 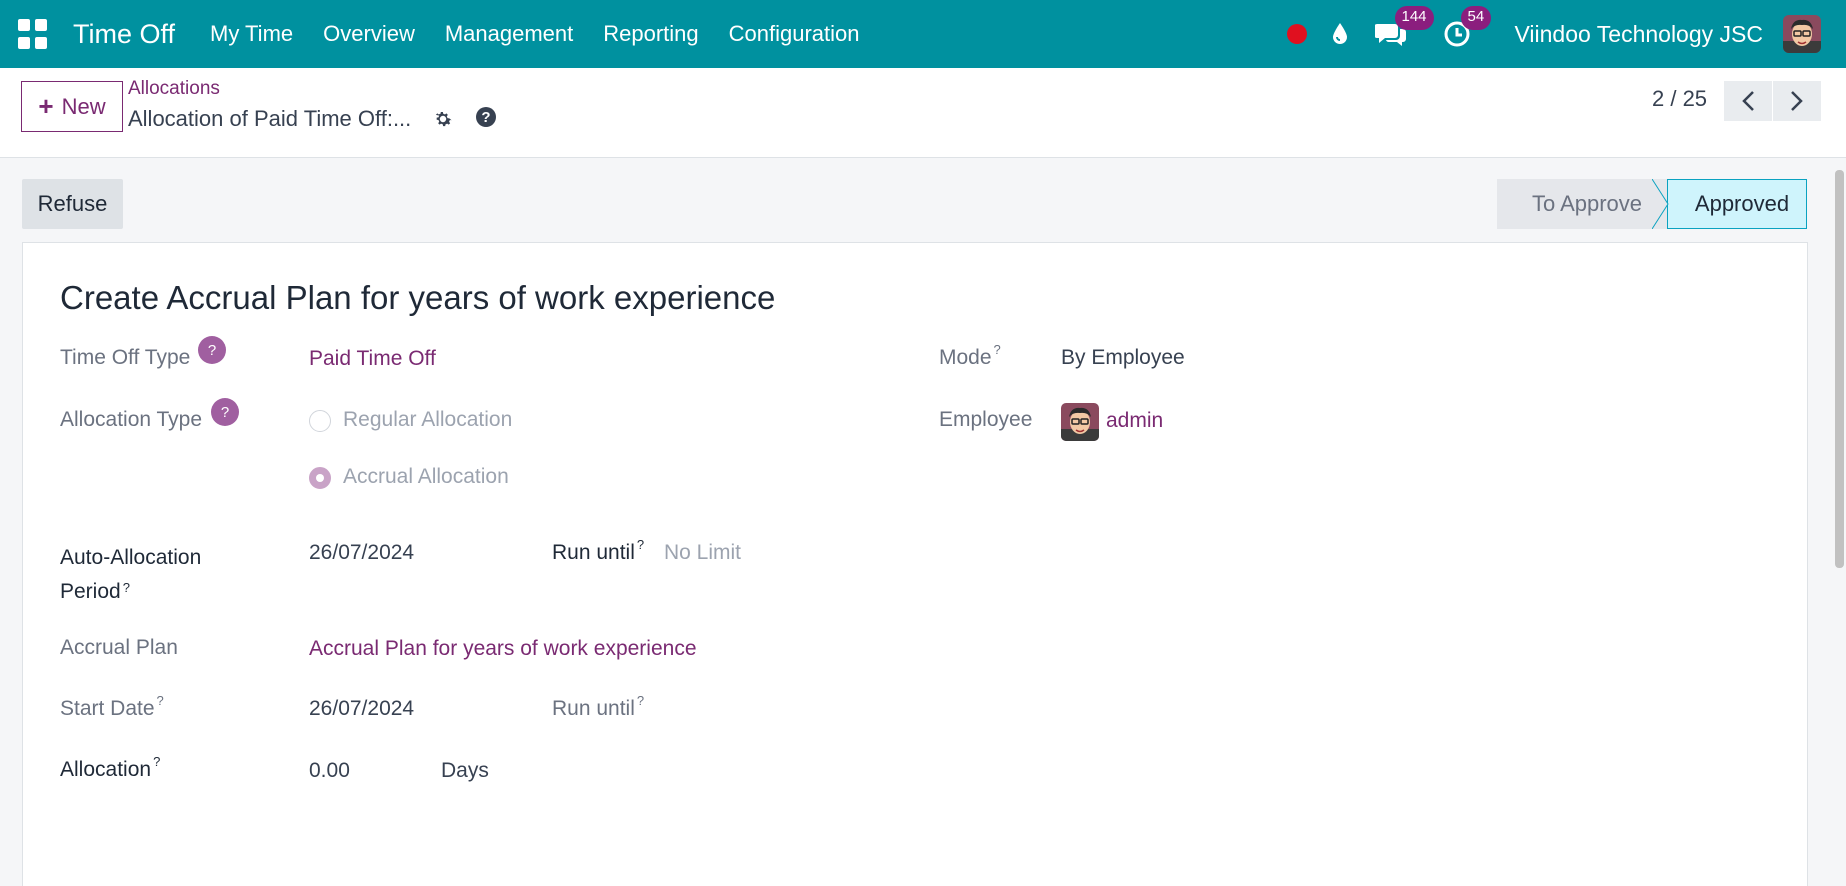 I want to click on chevron-left-icon, so click(x=1748, y=101).